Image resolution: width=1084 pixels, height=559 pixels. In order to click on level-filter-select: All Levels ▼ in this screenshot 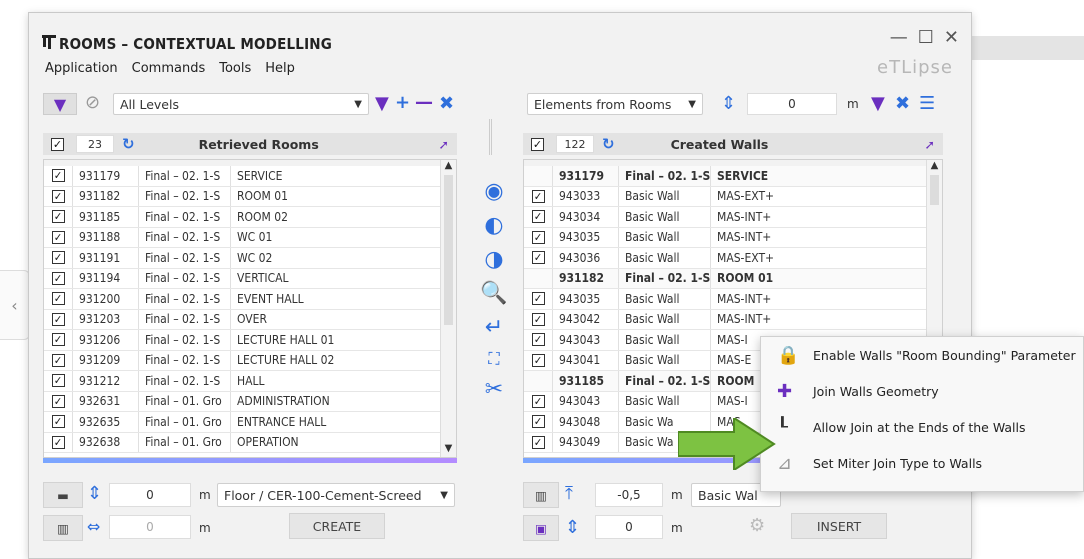, I will do `click(241, 104)`.